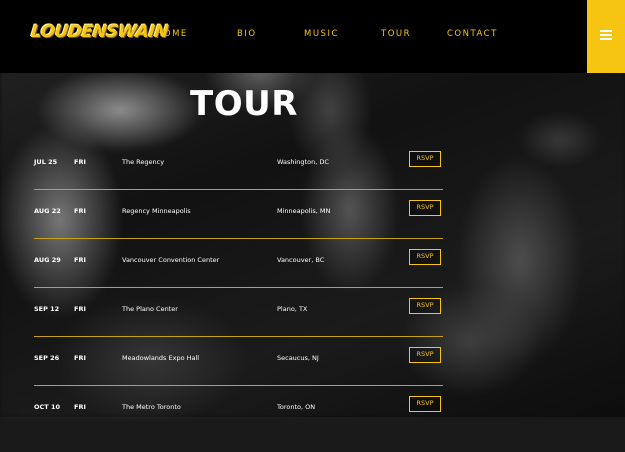 Image resolution: width=625 pixels, height=452 pixels. I want to click on tour-city: Washington, DC, so click(303, 162).